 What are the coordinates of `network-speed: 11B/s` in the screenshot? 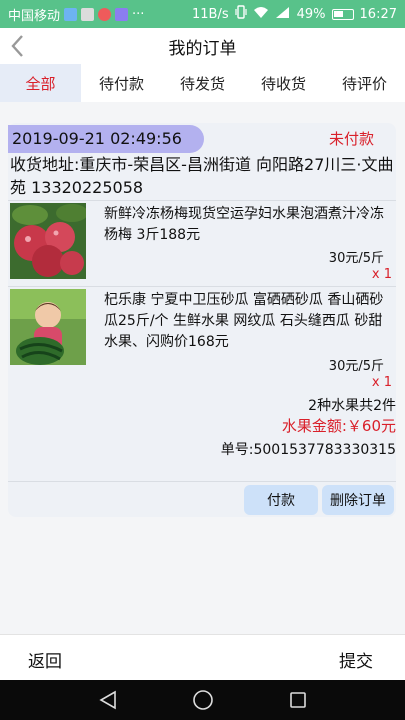 It's located at (210, 14).